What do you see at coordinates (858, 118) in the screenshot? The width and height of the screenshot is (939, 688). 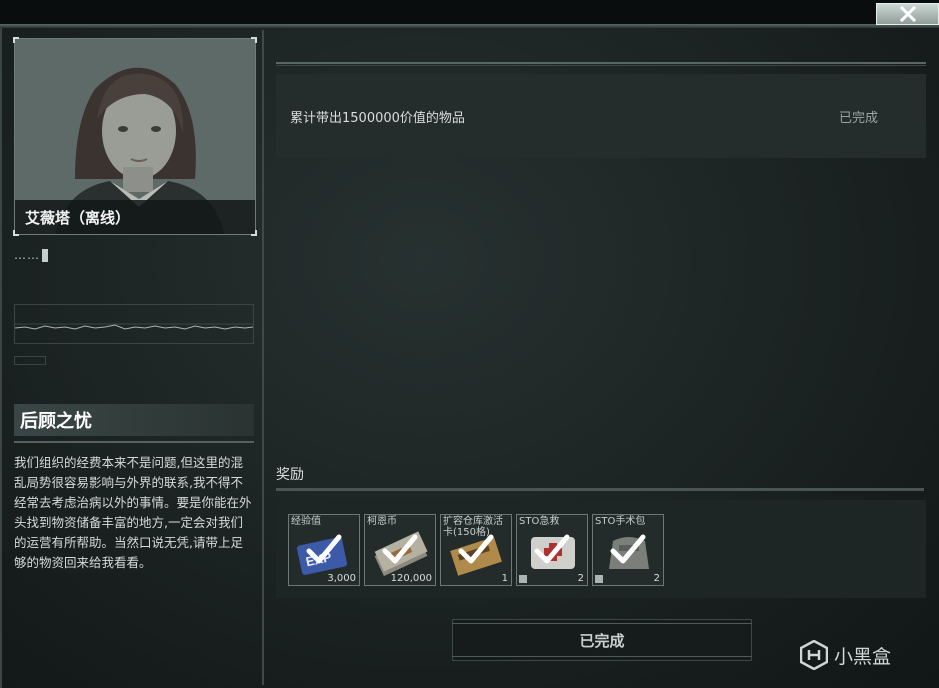 I see `objective-status: 已完成` at bounding box center [858, 118].